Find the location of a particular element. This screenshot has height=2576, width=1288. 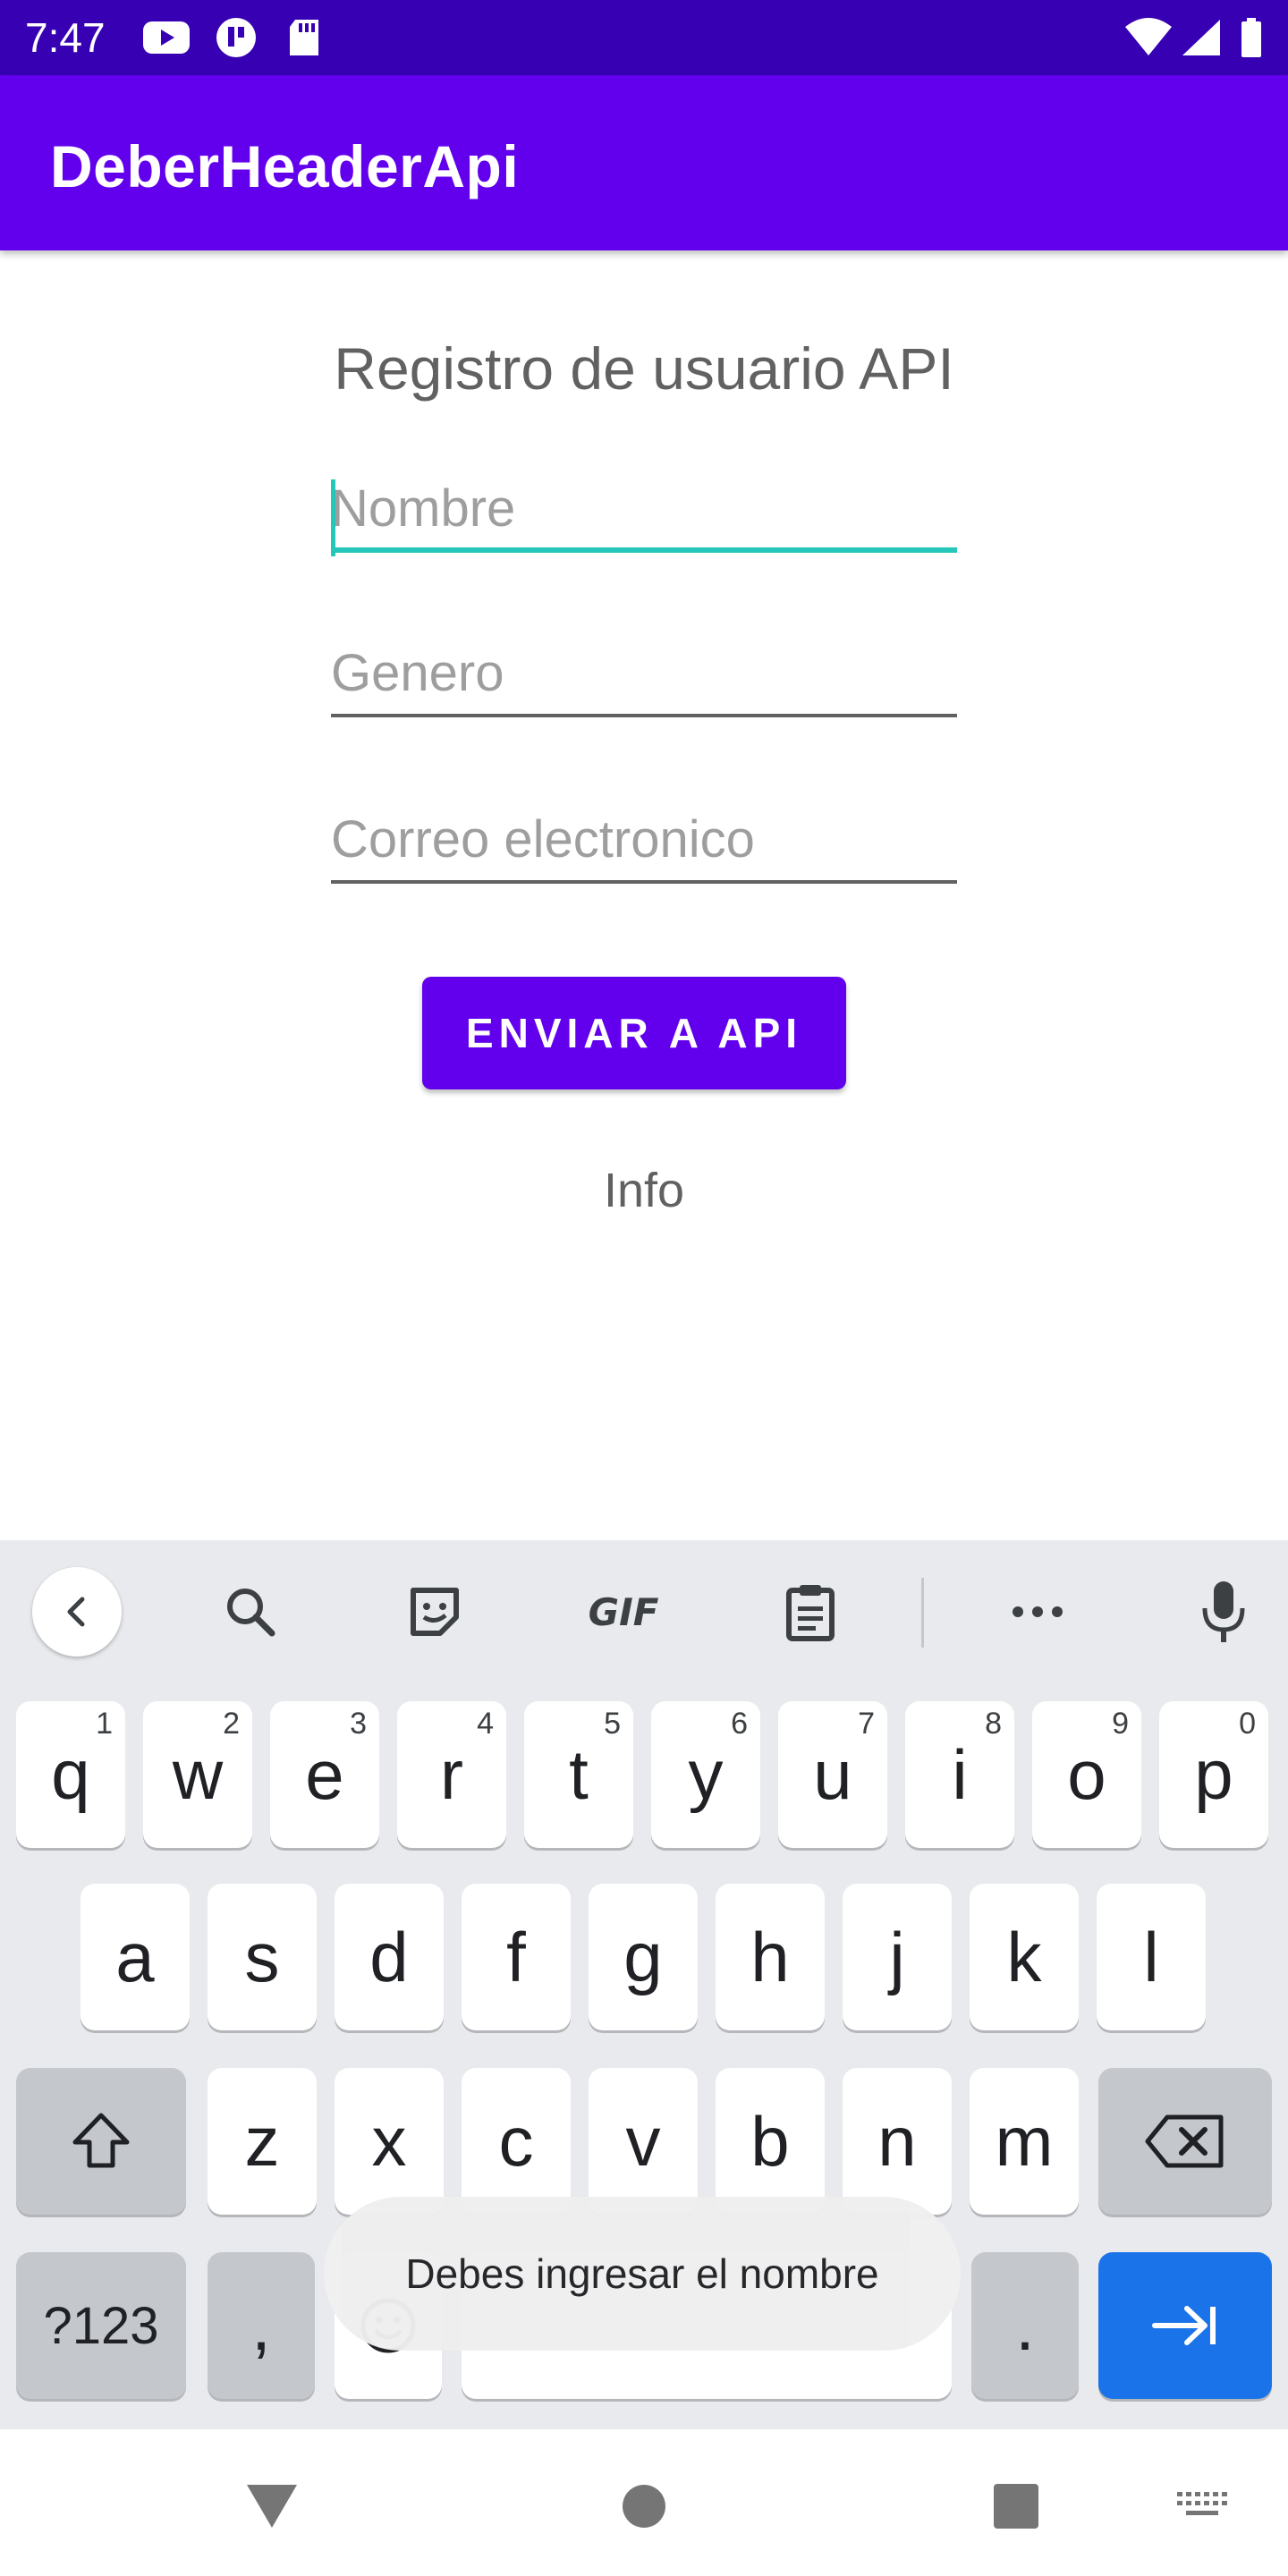

key-label: q is located at coordinates (70, 1774).